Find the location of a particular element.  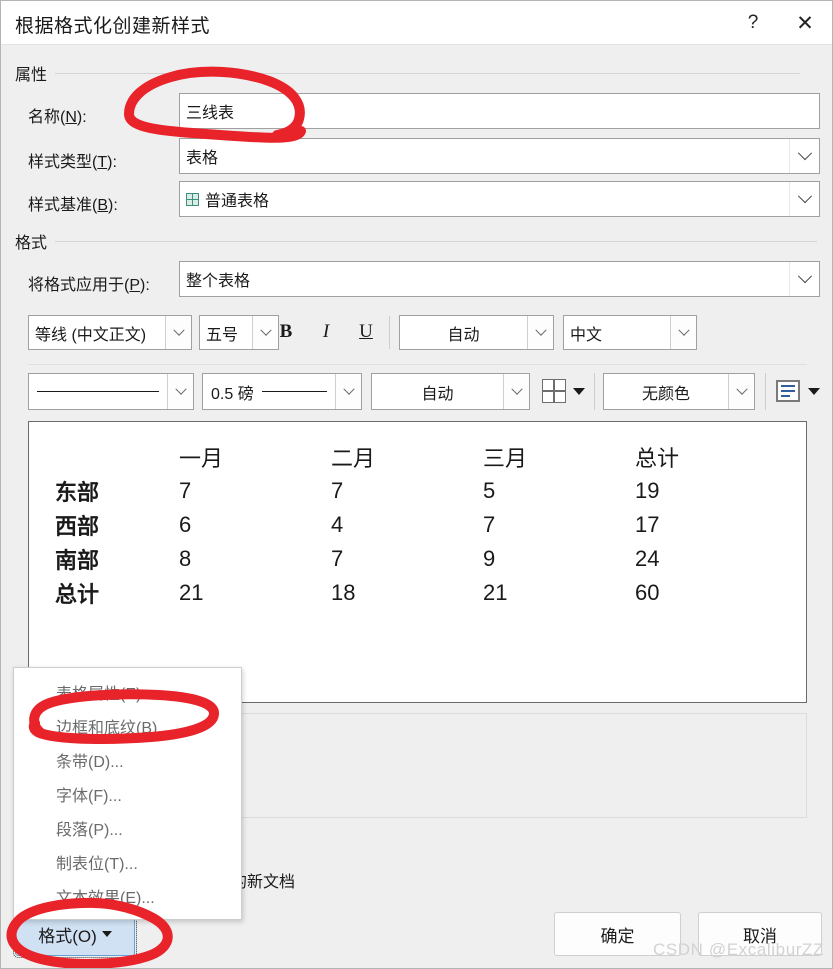

italic-button: I is located at coordinates (326, 332).